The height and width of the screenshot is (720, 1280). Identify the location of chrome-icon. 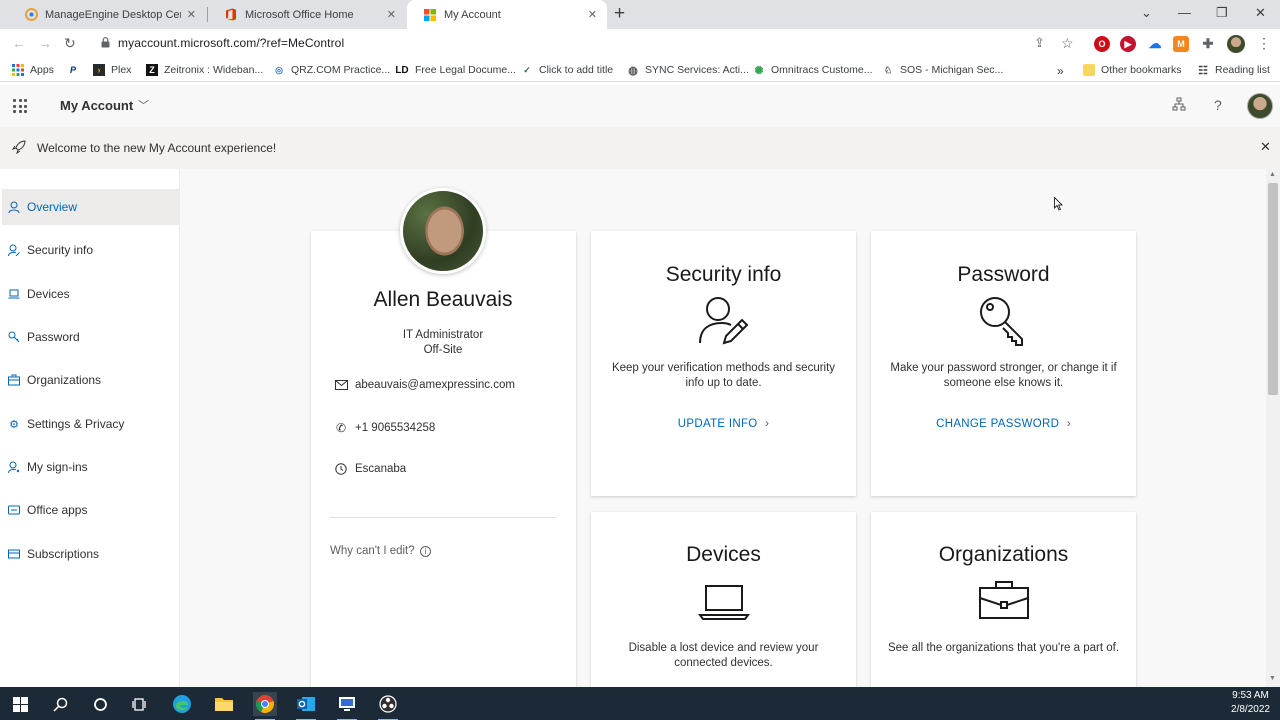
(265, 706).